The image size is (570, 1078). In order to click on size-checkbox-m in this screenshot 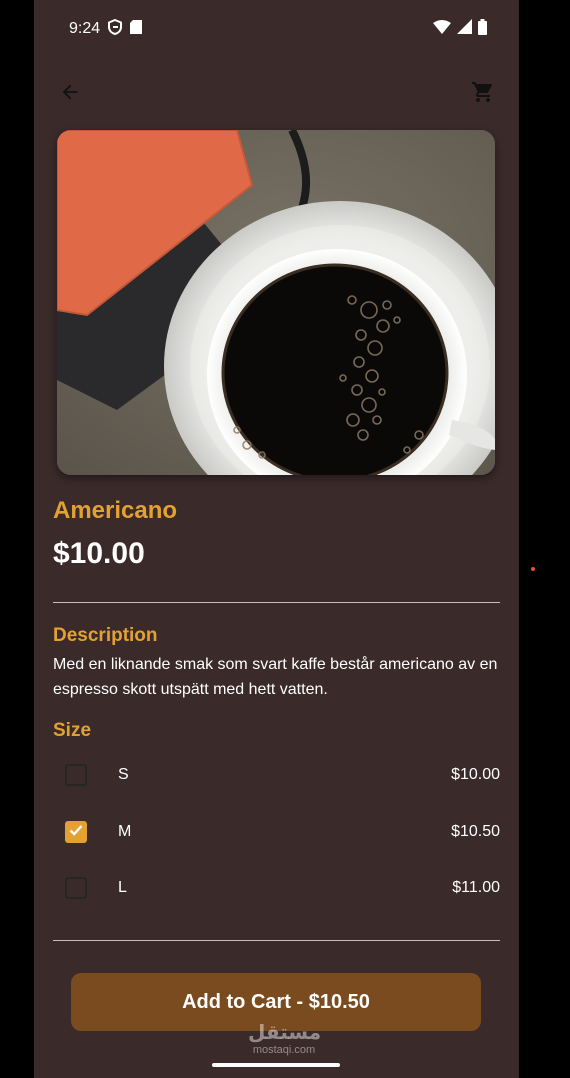, I will do `click(76, 832)`.